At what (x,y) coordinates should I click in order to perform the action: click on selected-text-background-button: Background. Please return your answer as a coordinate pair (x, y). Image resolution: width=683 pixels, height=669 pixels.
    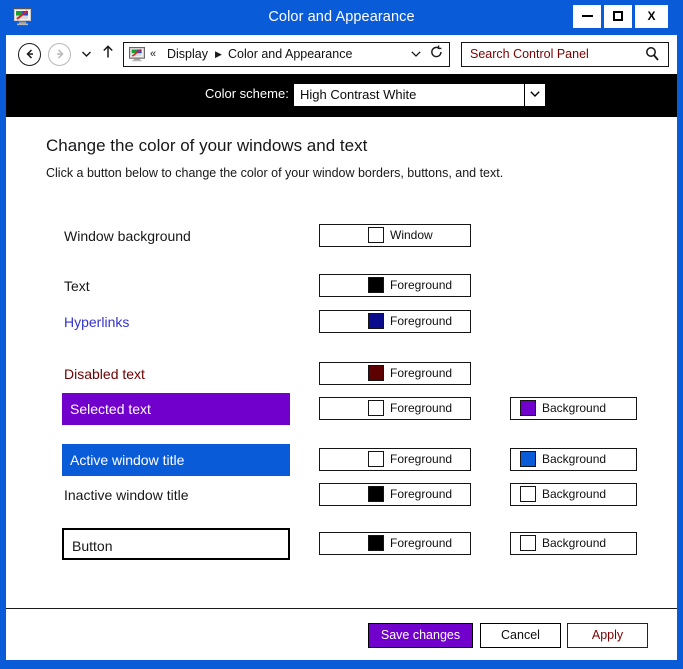
    Looking at the image, I should click on (573, 408).